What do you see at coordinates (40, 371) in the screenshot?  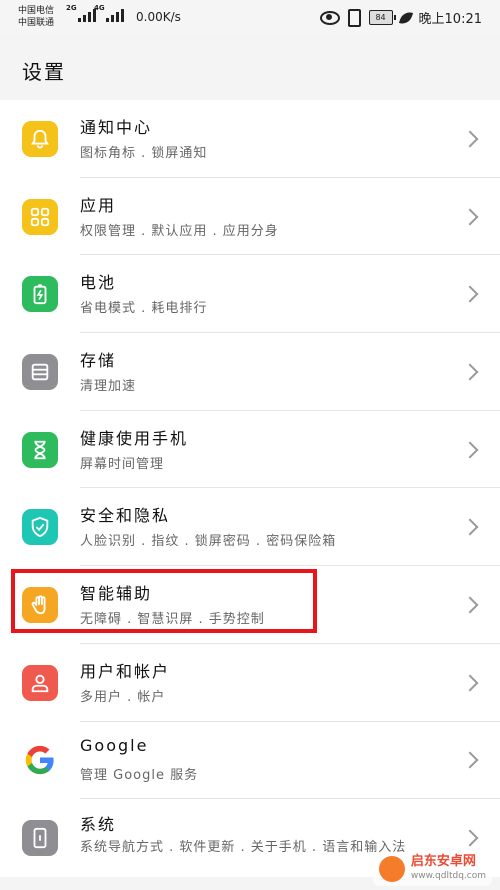 I see `storage-icon` at bounding box center [40, 371].